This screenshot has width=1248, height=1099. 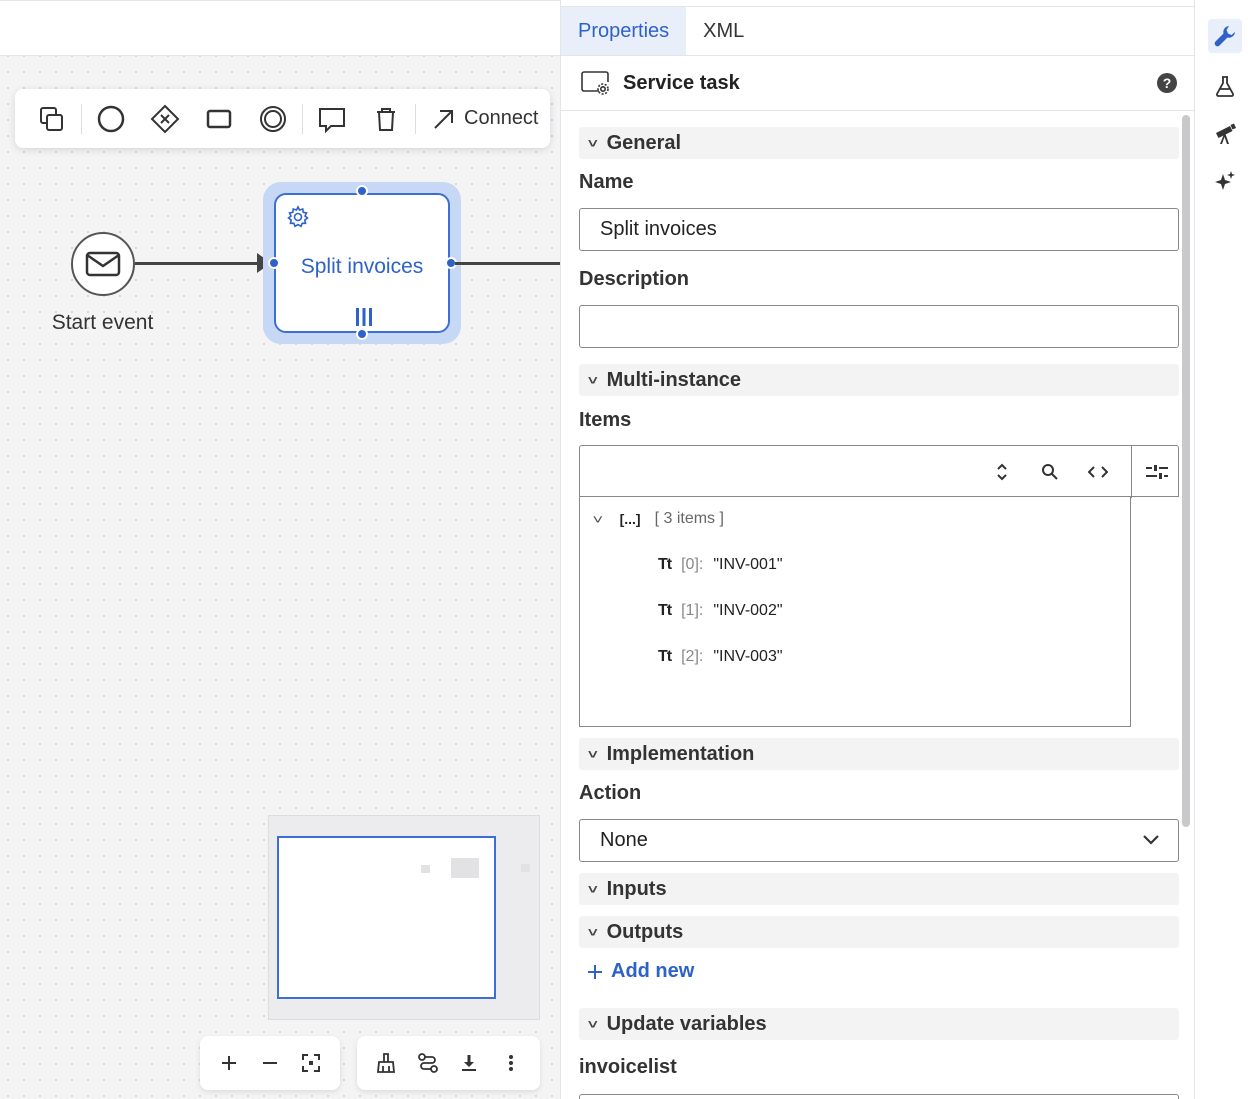 What do you see at coordinates (525, 868) in the screenshot?
I see `minimap-shape` at bounding box center [525, 868].